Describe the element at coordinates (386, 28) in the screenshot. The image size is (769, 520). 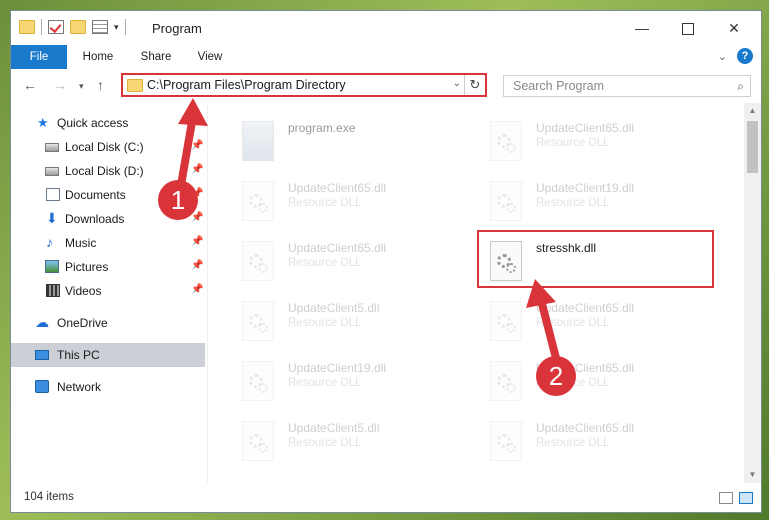
I see `title-bar: ▾ Program — ✕` at that location.